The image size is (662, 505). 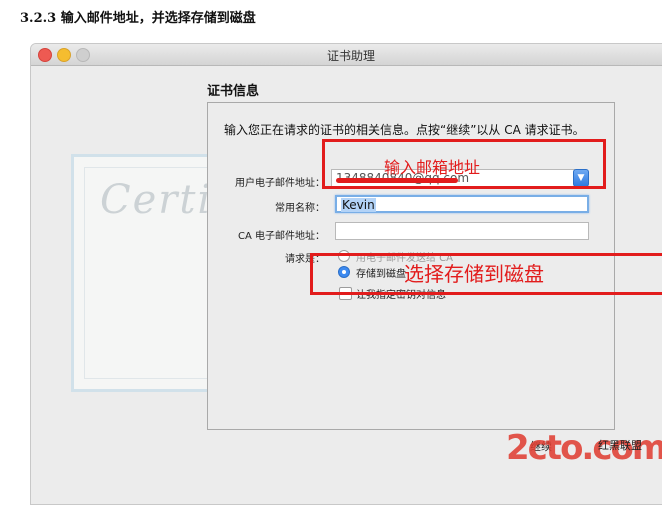 What do you see at coordinates (620, 445) in the screenshot?
I see `site-watermark-subtitle: 红黑联盟` at bounding box center [620, 445].